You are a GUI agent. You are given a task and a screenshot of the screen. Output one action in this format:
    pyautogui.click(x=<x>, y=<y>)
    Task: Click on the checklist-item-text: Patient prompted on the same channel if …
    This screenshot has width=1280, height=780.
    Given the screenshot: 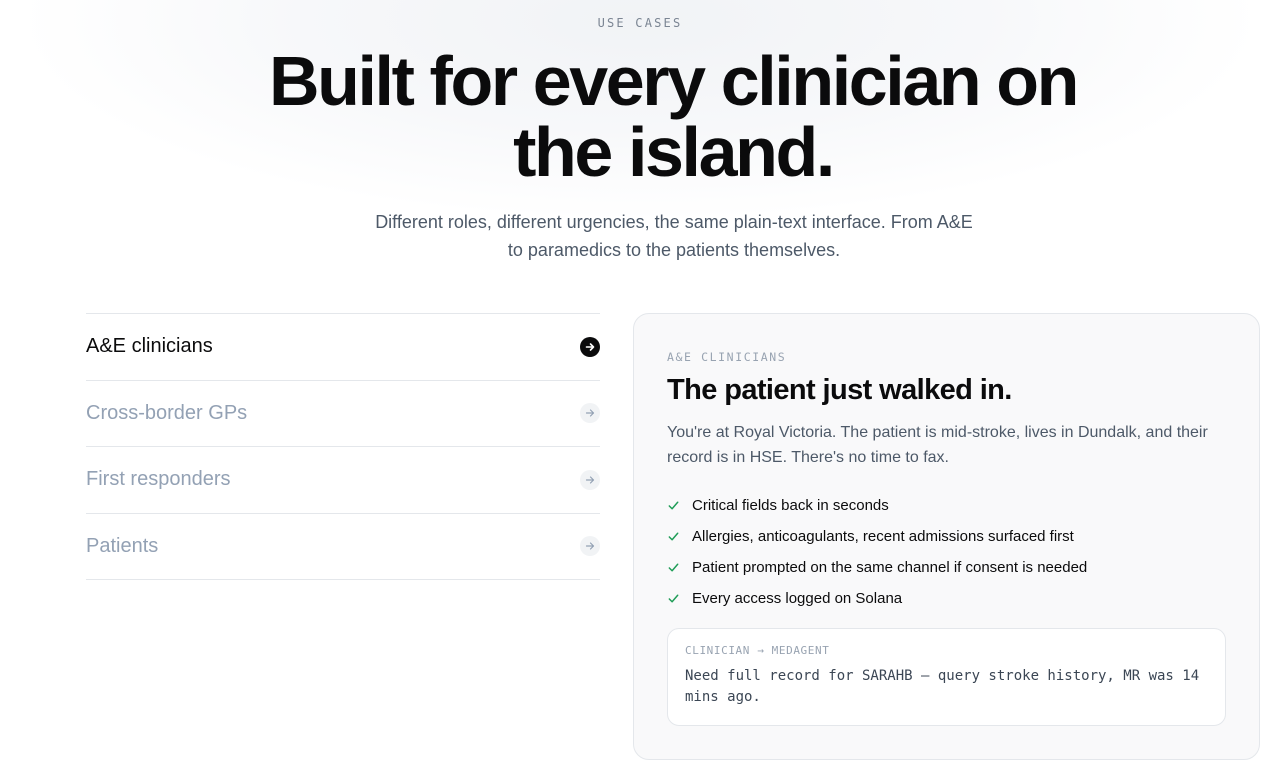 What is the action you would take?
    pyautogui.click(x=890, y=567)
    